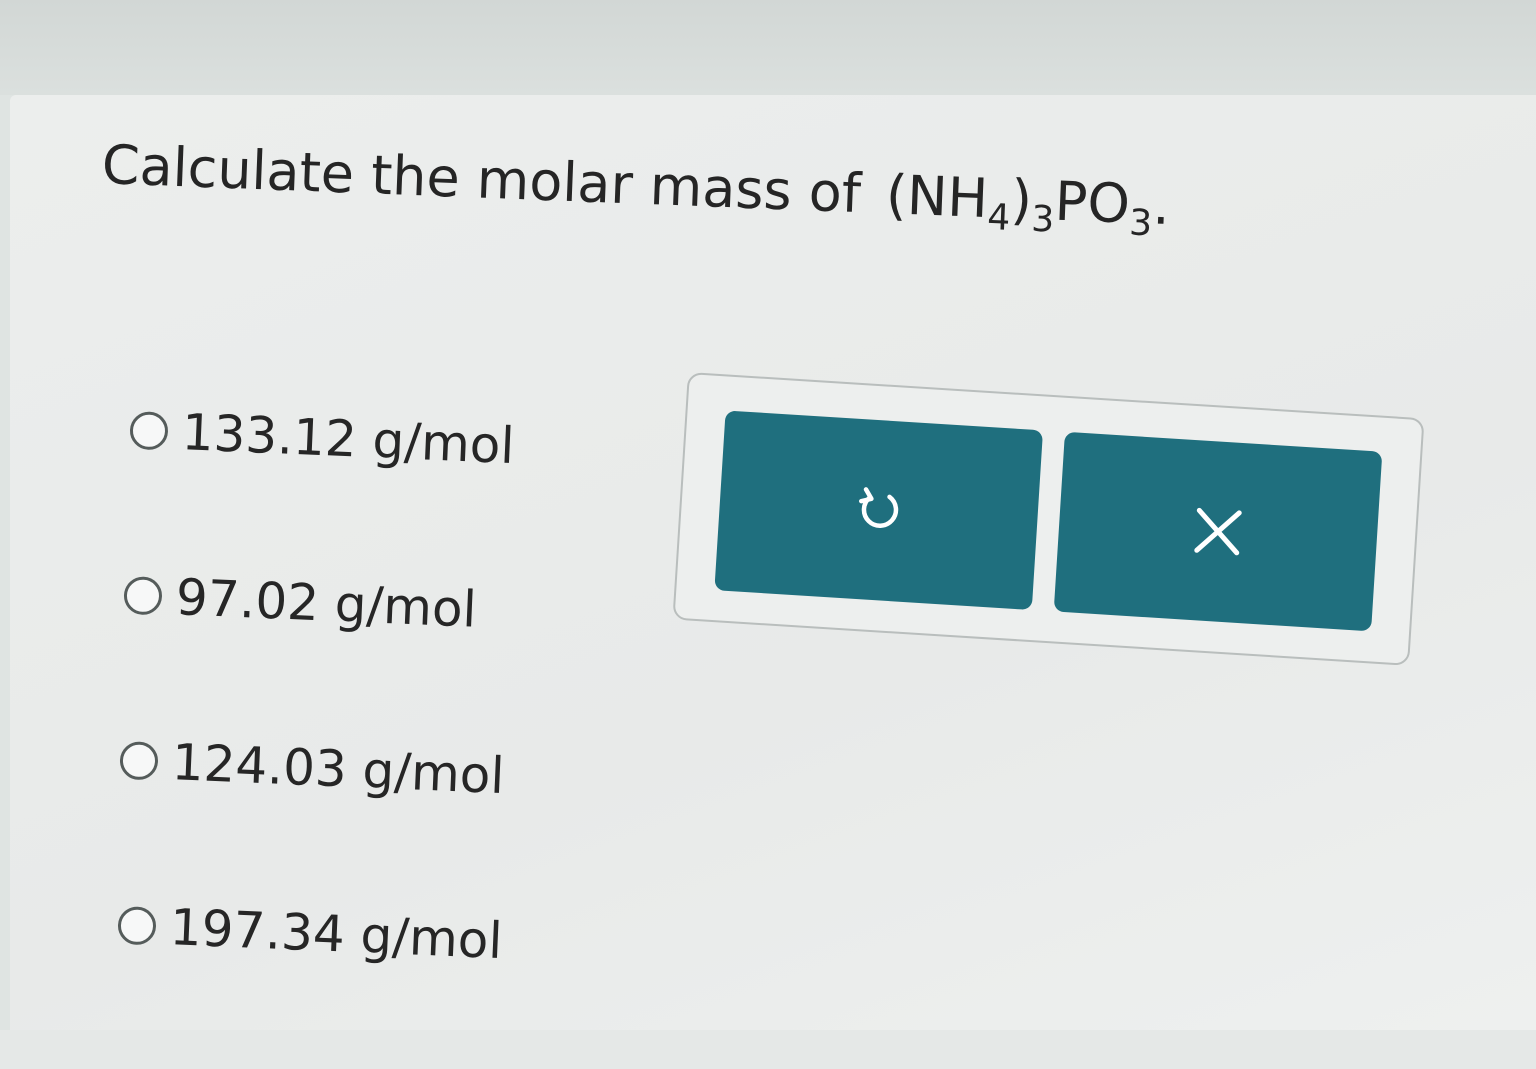 The height and width of the screenshot is (1069, 1536). Describe the element at coordinates (1021, 199) in the screenshot. I see `formula-part-paren: )` at that location.